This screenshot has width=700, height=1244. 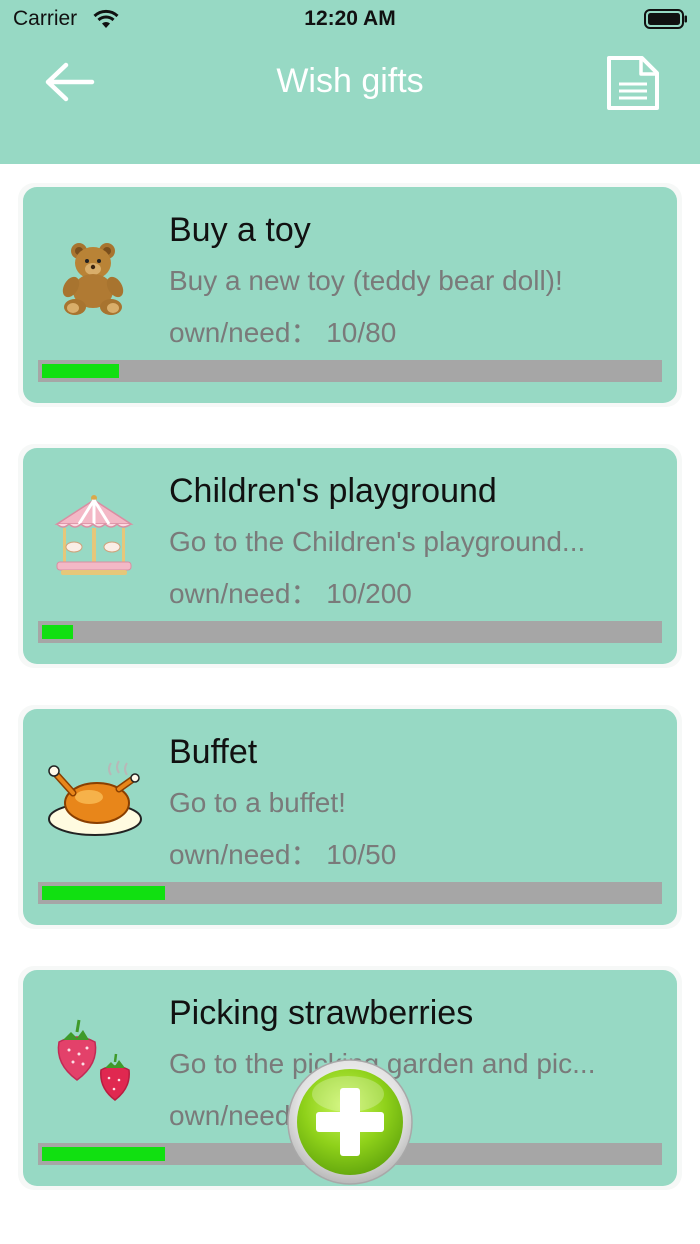 What do you see at coordinates (283, 854) in the screenshot?
I see `wish-progress-text: own/need： 10/50` at bounding box center [283, 854].